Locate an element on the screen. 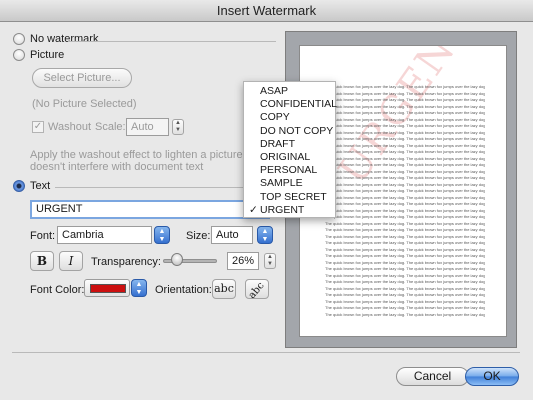 Image resolution: width=533 pixels, height=400 pixels. menu-item-urgent: ✓ URGENT is located at coordinates (289, 210).